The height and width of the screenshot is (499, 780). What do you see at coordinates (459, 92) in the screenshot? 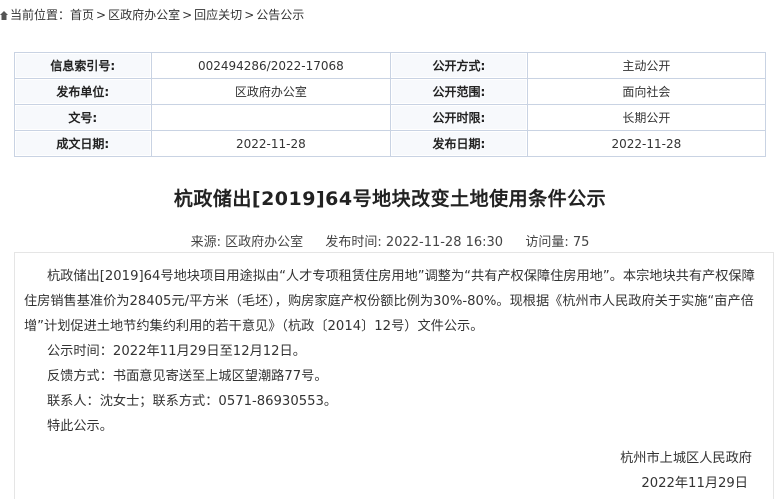
I see `disclosure-scope-label: 公开范围:` at bounding box center [459, 92].